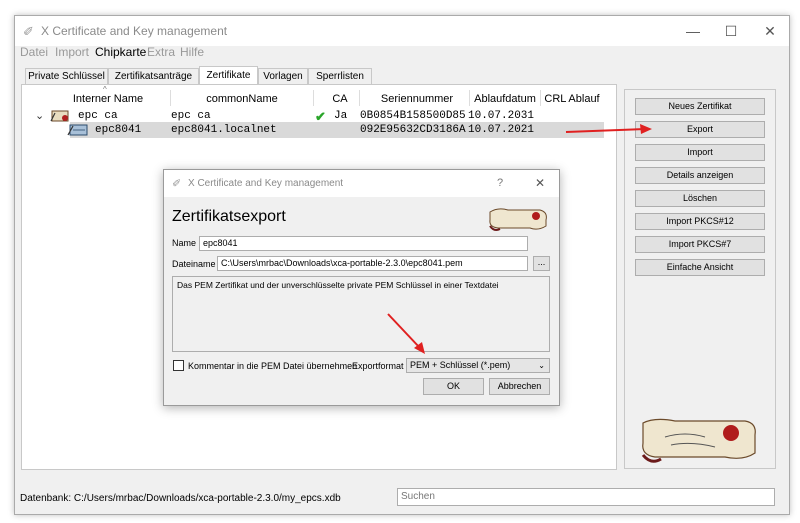 The height and width of the screenshot is (523, 800). Describe the element at coordinates (72, 52) in the screenshot. I see `menu-import: Import` at that location.